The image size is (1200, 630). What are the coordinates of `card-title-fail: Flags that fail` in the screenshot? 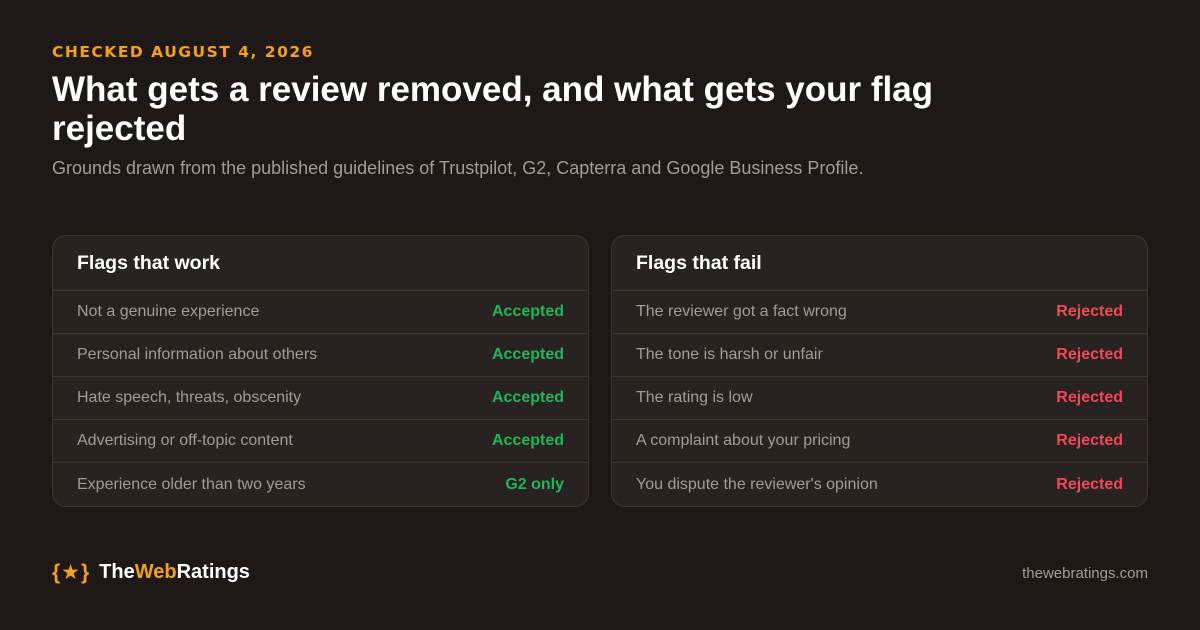 It's located at (879, 263).